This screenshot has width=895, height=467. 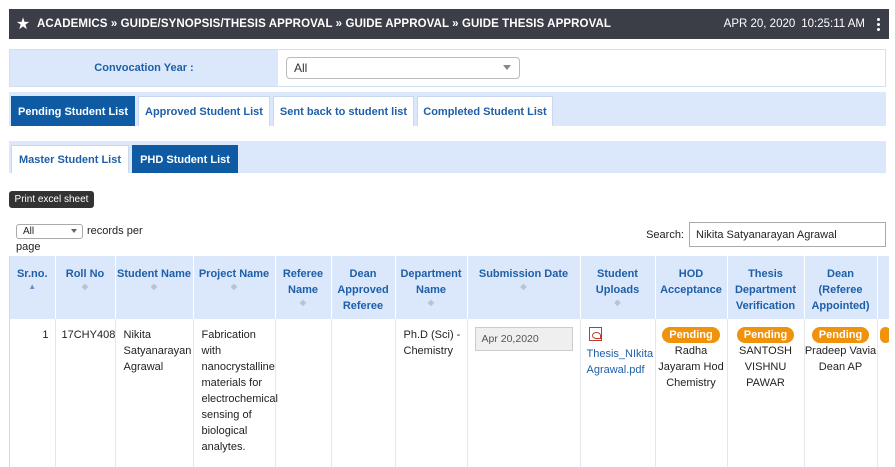 I want to click on verifier-name: SANTOSH VISHNU PAWAR, so click(x=765, y=367).